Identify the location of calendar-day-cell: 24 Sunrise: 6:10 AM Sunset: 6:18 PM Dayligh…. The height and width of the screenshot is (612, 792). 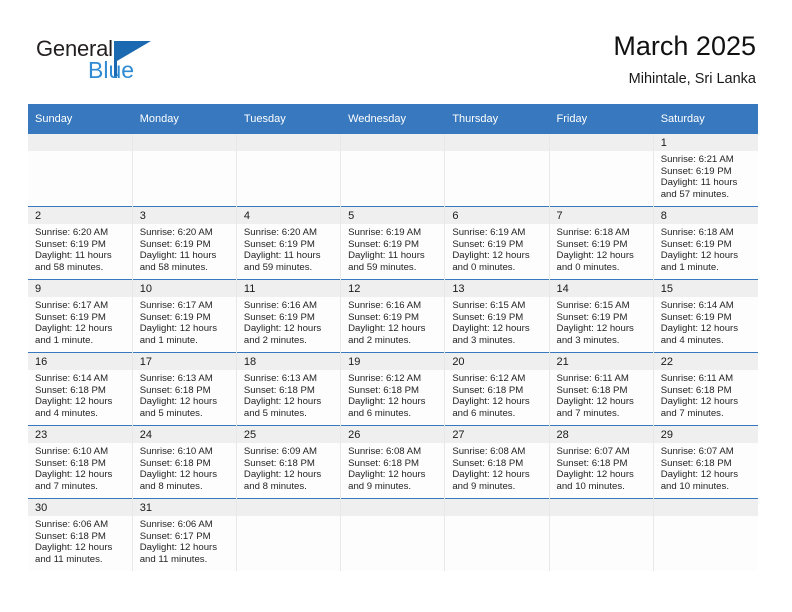
(184, 462).